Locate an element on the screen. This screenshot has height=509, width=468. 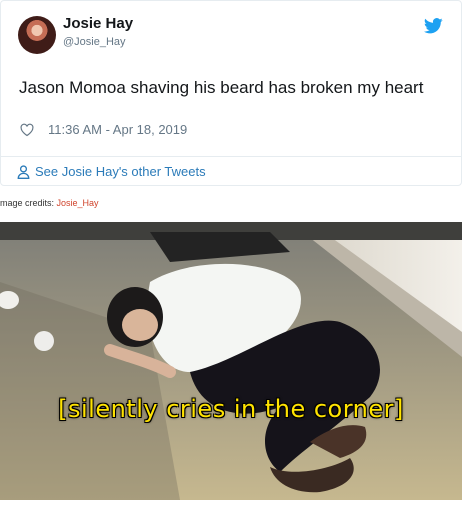
tweet-timestamp: 11:36 AM - Apr 18, 2019 is located at coordinates (117, 129).